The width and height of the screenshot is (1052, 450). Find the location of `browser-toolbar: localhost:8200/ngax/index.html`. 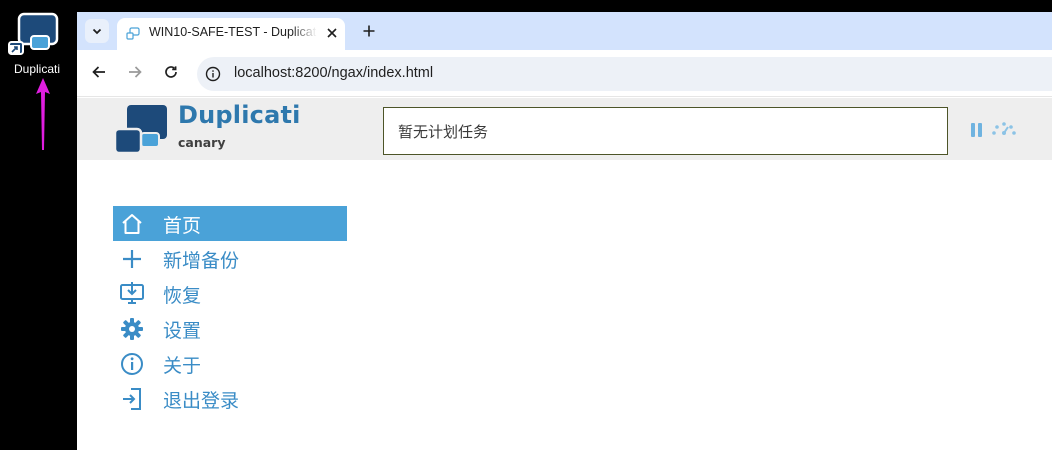

browser-toolbar: localhost:8200/ngax/index.html is located at coordinates (564, 73).